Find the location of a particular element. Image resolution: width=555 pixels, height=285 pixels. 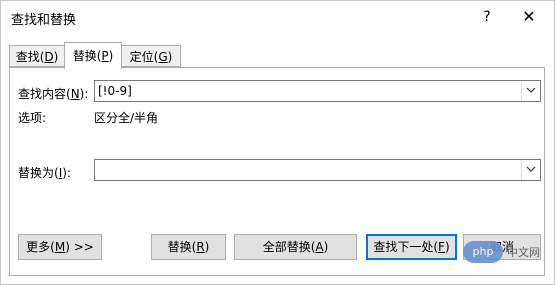

php-watermark: php 中文网 is located at coordinates (508, 253).